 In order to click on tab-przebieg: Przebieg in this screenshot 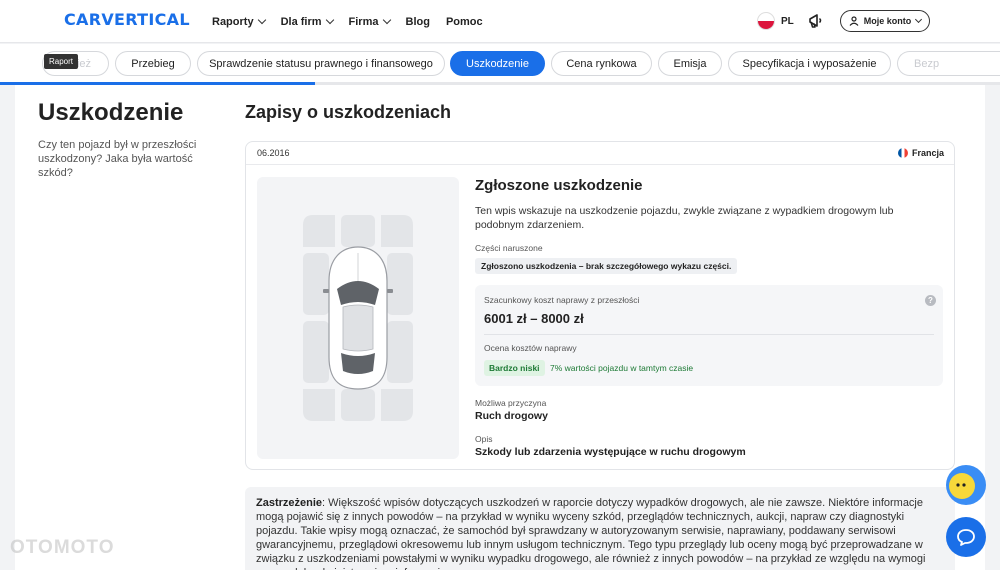, I will do `click(153, 63)`.